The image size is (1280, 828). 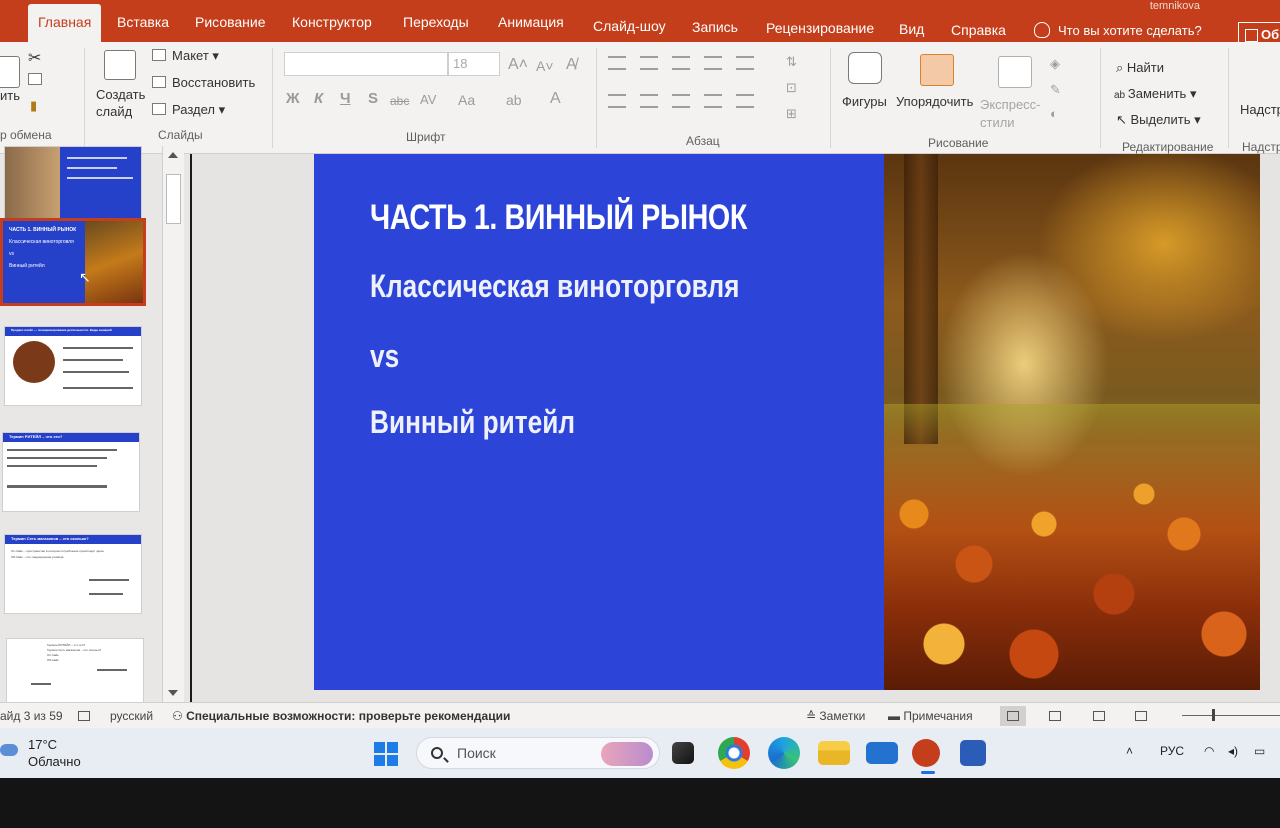 What do you see at coordinates (173, 425) in the screenshot?
I see `thumbnails-scrollbar` at bounding box center [173, 425].